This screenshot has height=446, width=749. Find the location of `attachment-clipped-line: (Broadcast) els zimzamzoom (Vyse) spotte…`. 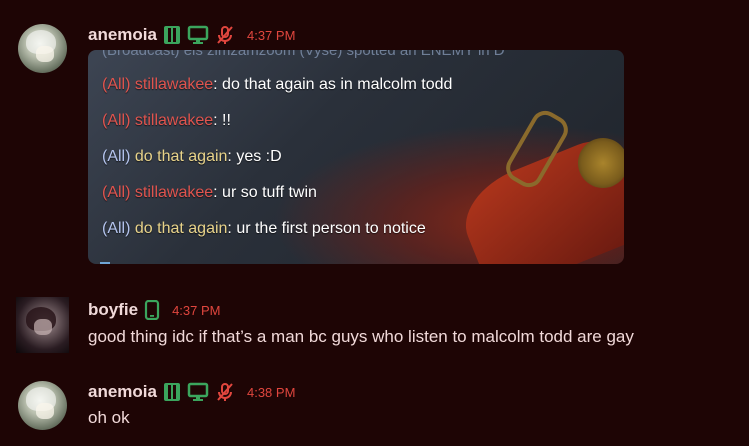

attachment-clipped-line: (Broadcast) els zimzamzoom (Vyse) spotte… is located at coordinates (303, 54).